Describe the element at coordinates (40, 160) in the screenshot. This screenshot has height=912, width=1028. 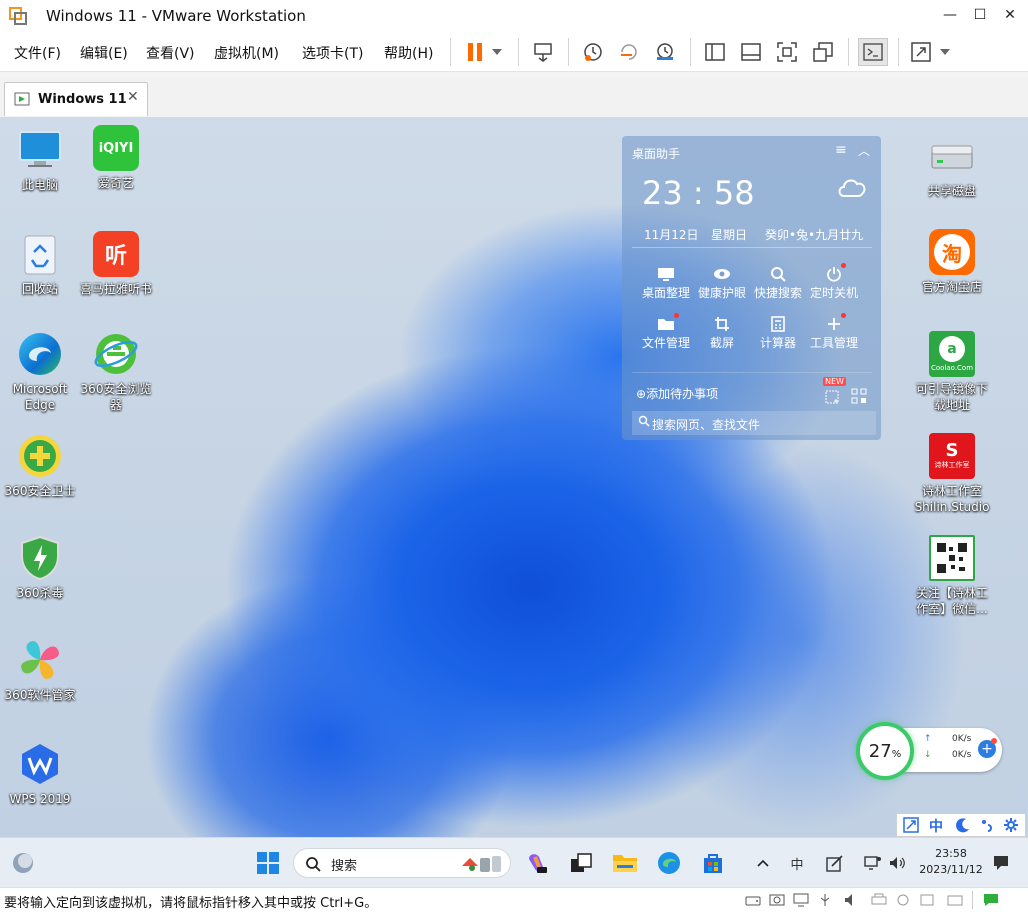
I see `desktop-icon-this-pc: 此电脑` at that location.